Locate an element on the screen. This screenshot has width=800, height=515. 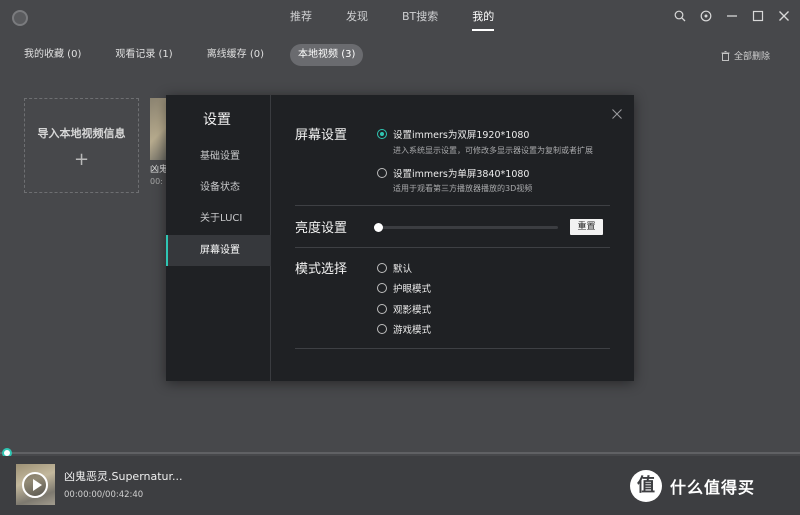
mode-option-movie-label: 观影模式 is located at coordinates (412, 310).